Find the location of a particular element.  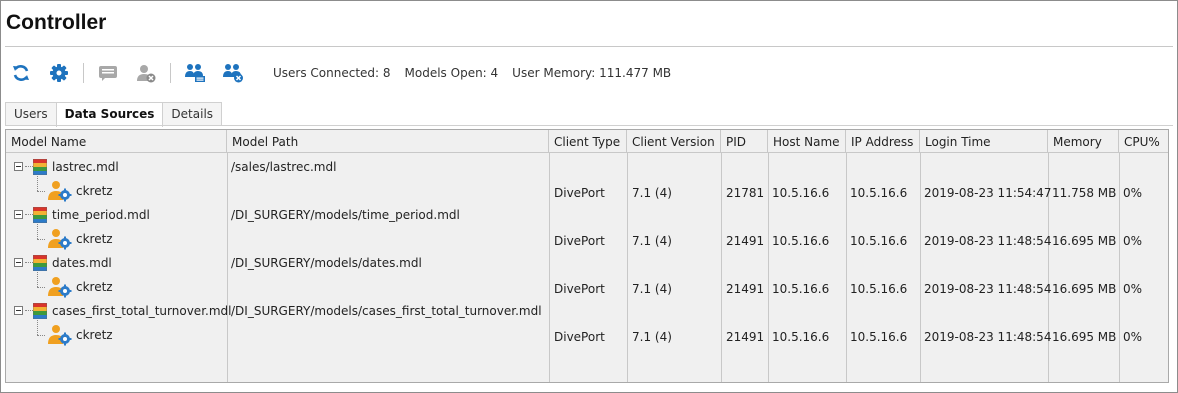

users-group-icon is located at coordinates (195, 73).